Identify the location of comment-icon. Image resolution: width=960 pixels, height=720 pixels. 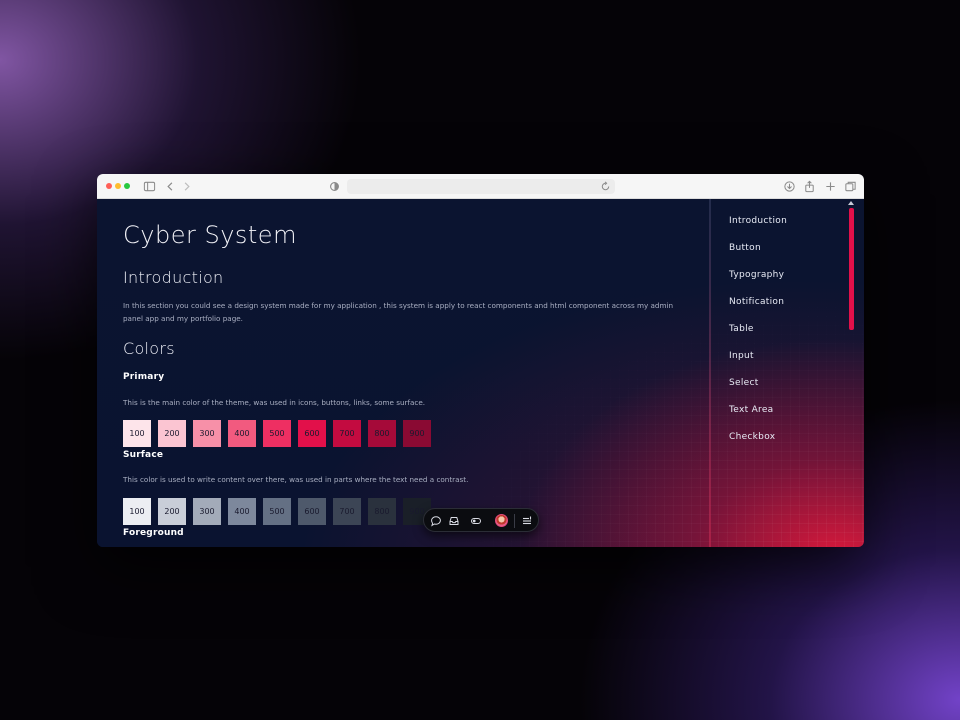
(436, 521).